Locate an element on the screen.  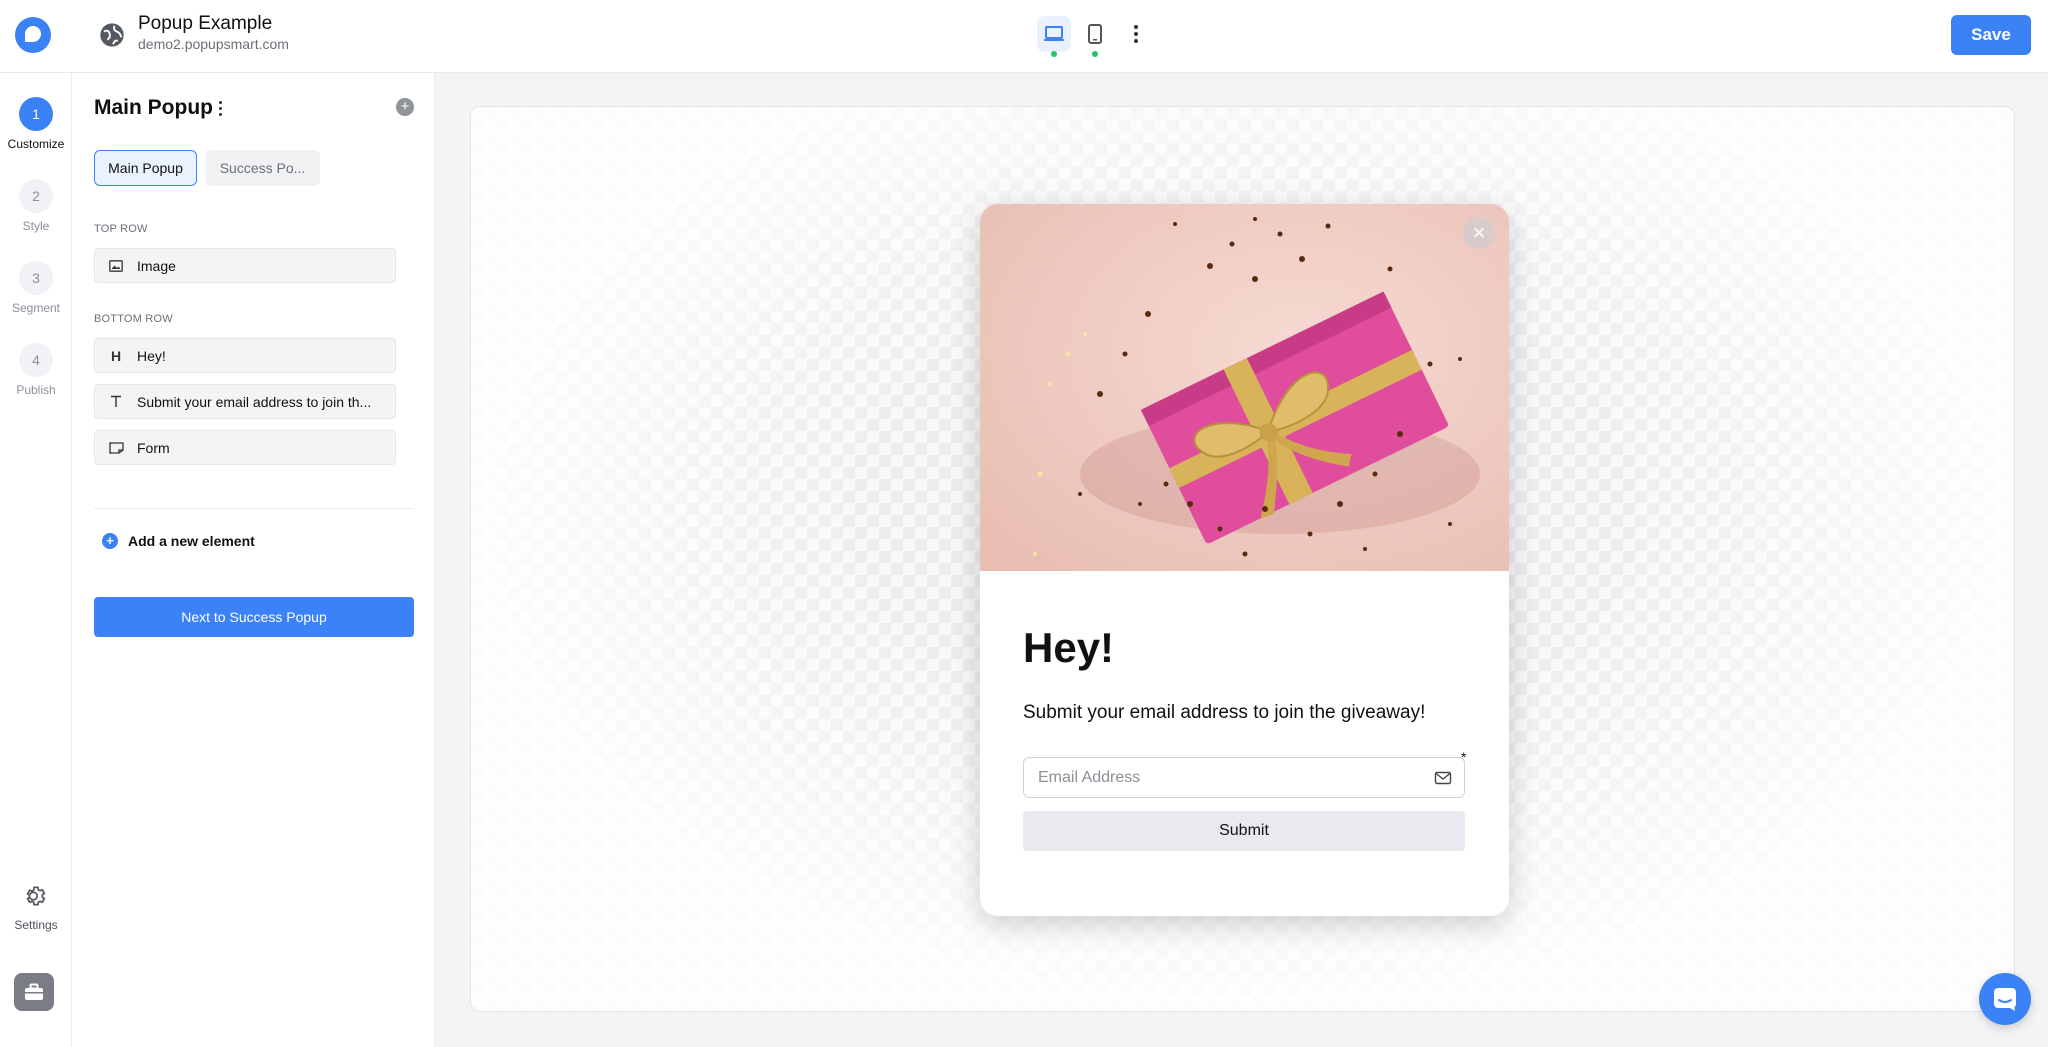
app-logo is located at coordinates (33, 35).